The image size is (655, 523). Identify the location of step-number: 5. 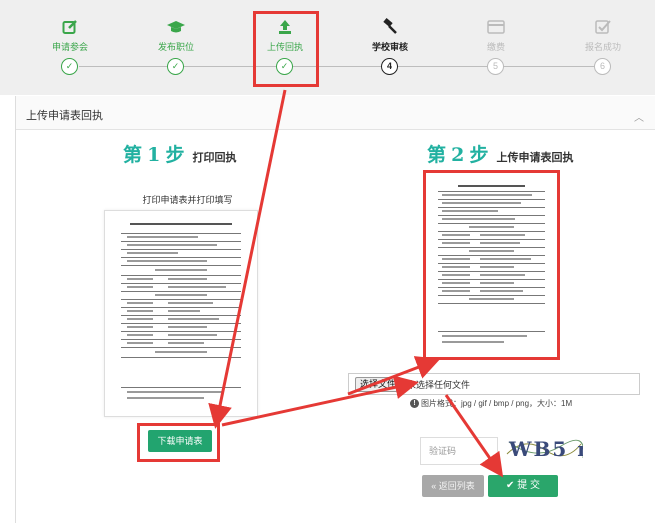
(495, 66).